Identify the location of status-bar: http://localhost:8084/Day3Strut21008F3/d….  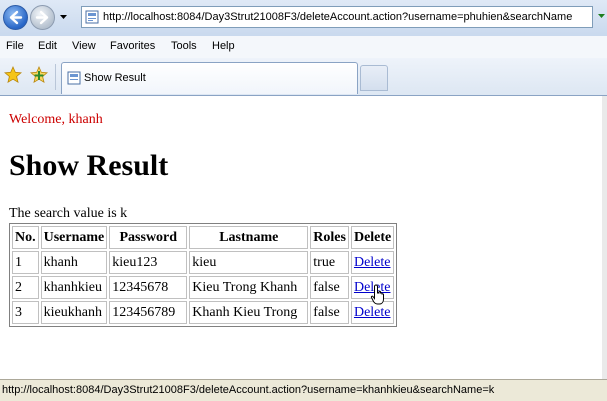
(303, 390).